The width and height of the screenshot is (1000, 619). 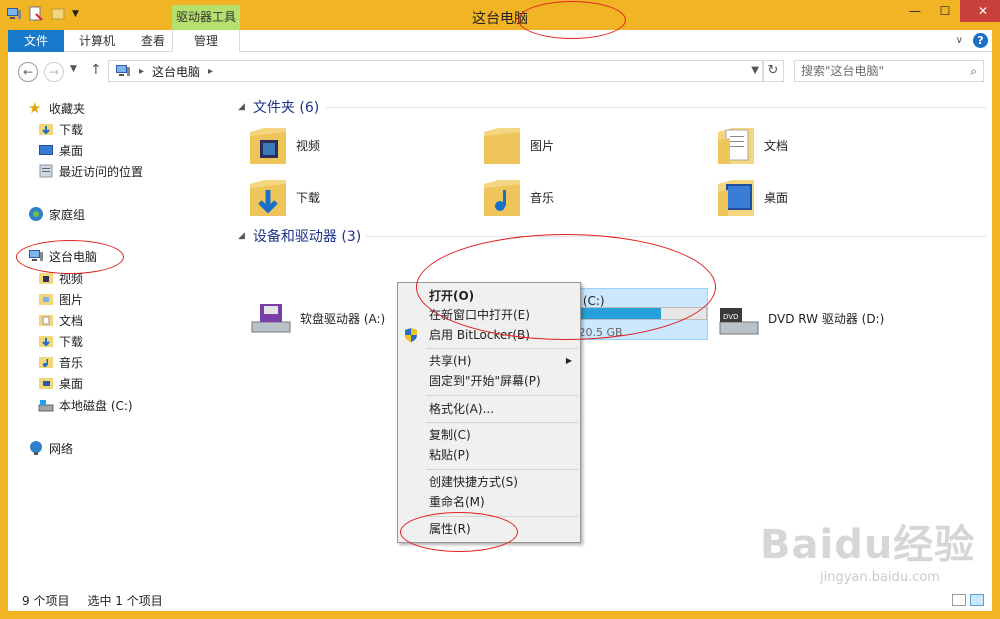 I want to click on folder-desktop-label: 桌面, so click(x=776, y=197).